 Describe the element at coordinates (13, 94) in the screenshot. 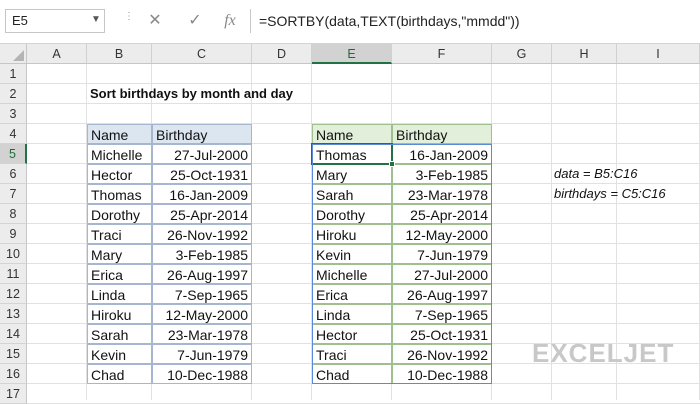

I see `row-header-2: 2` at that location.